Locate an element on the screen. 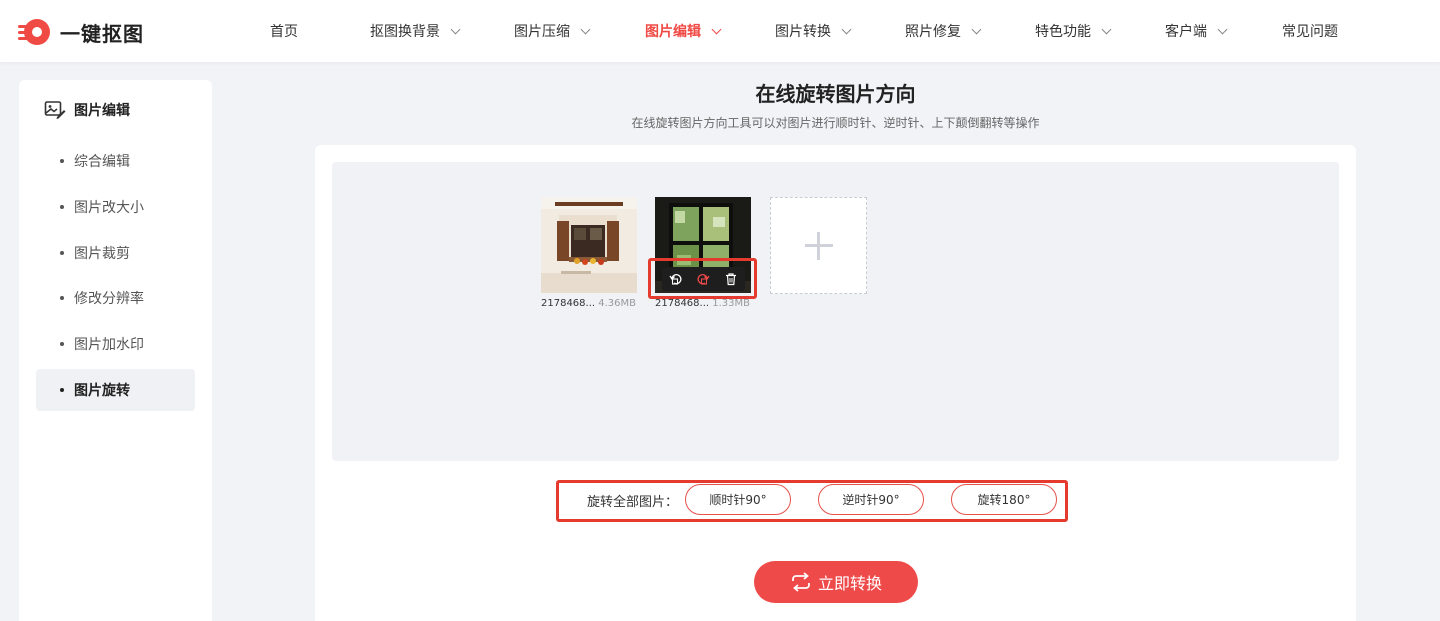  image-card: 2178468... 4.36MB is located at coordinates (589, 253).